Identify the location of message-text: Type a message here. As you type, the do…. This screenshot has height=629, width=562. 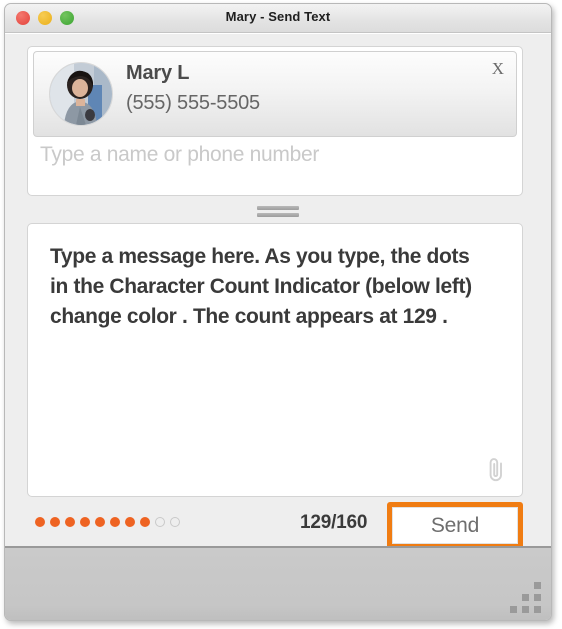
(265, 287).